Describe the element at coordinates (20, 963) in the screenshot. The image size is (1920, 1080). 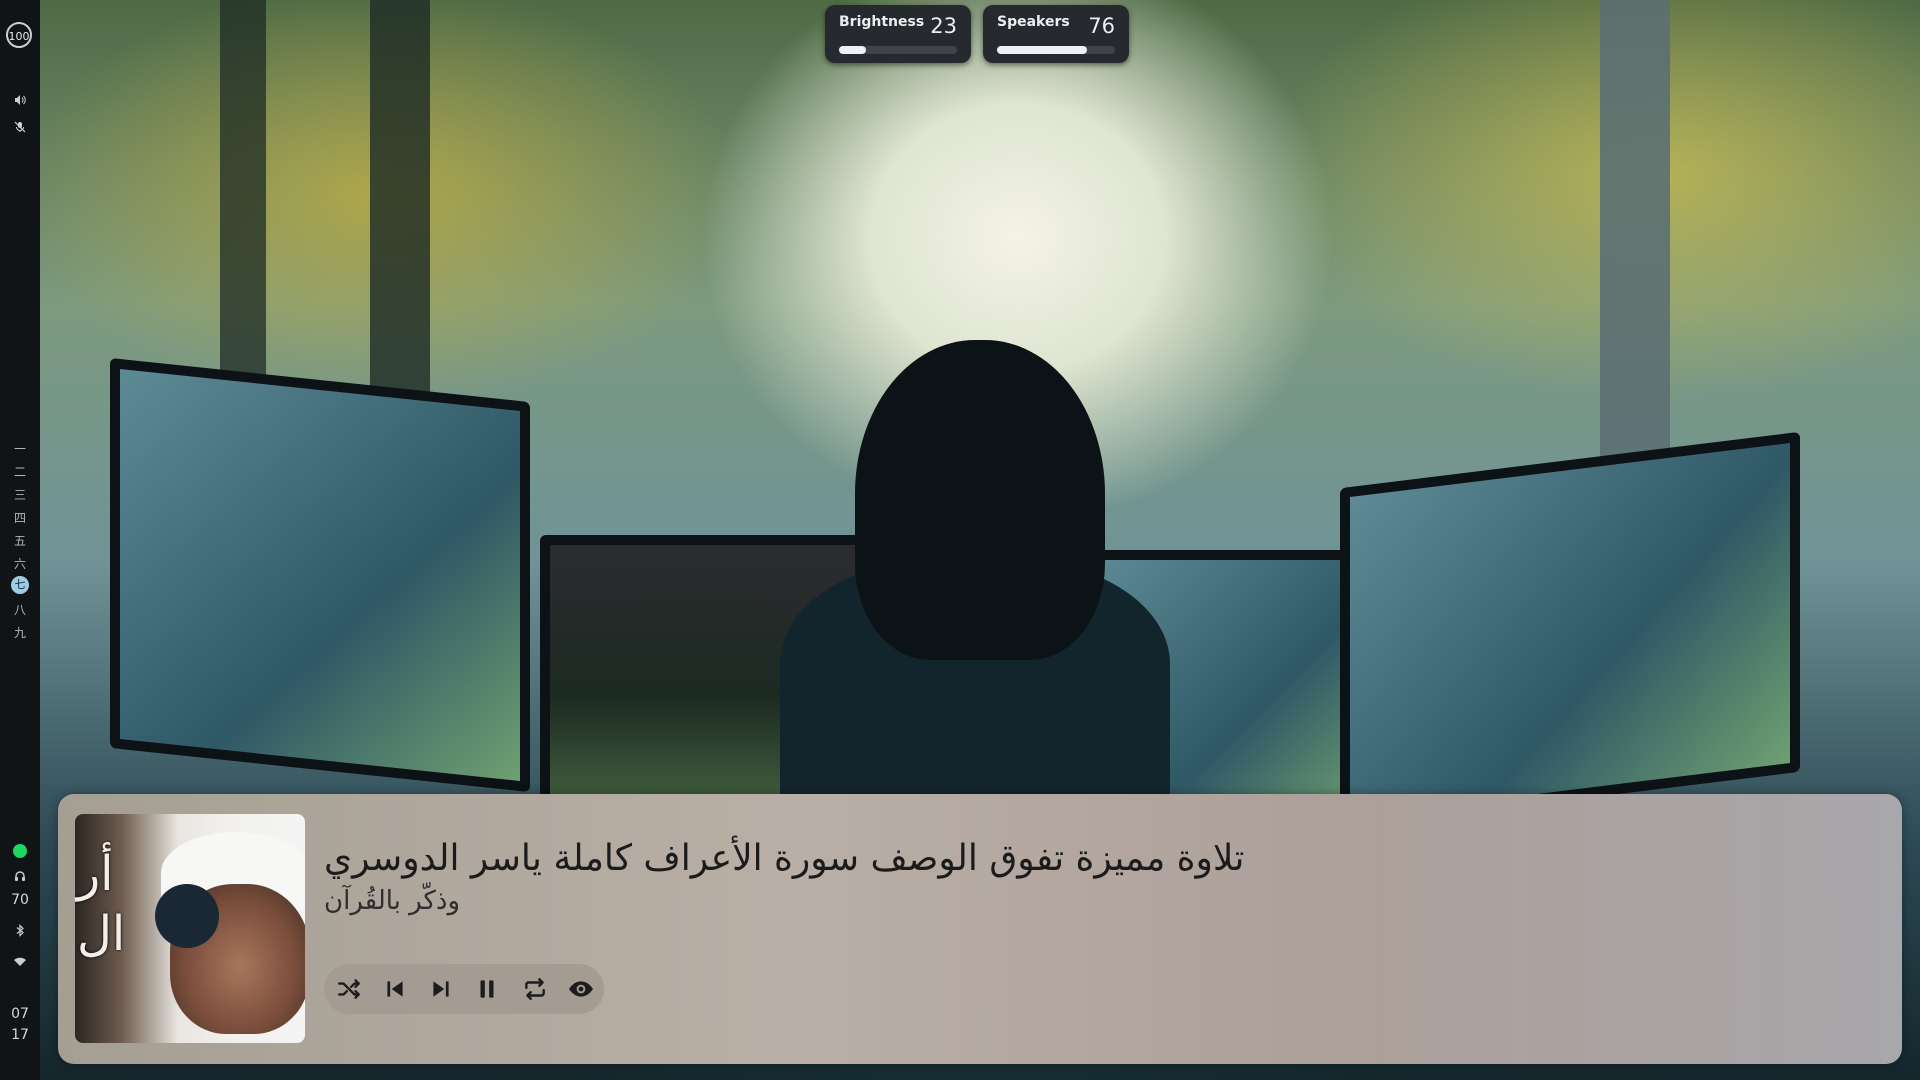
I see `wifi-icon` at that location.